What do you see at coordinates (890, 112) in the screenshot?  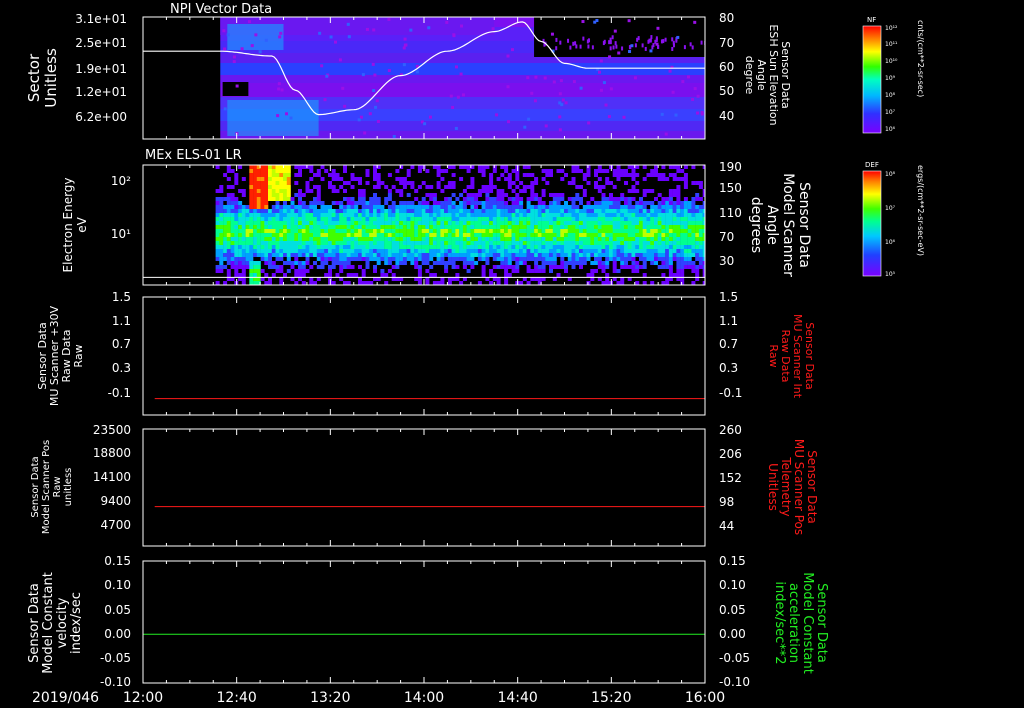 I see `colorbar-tick: 10⁷` at bounding box center [890, 112].